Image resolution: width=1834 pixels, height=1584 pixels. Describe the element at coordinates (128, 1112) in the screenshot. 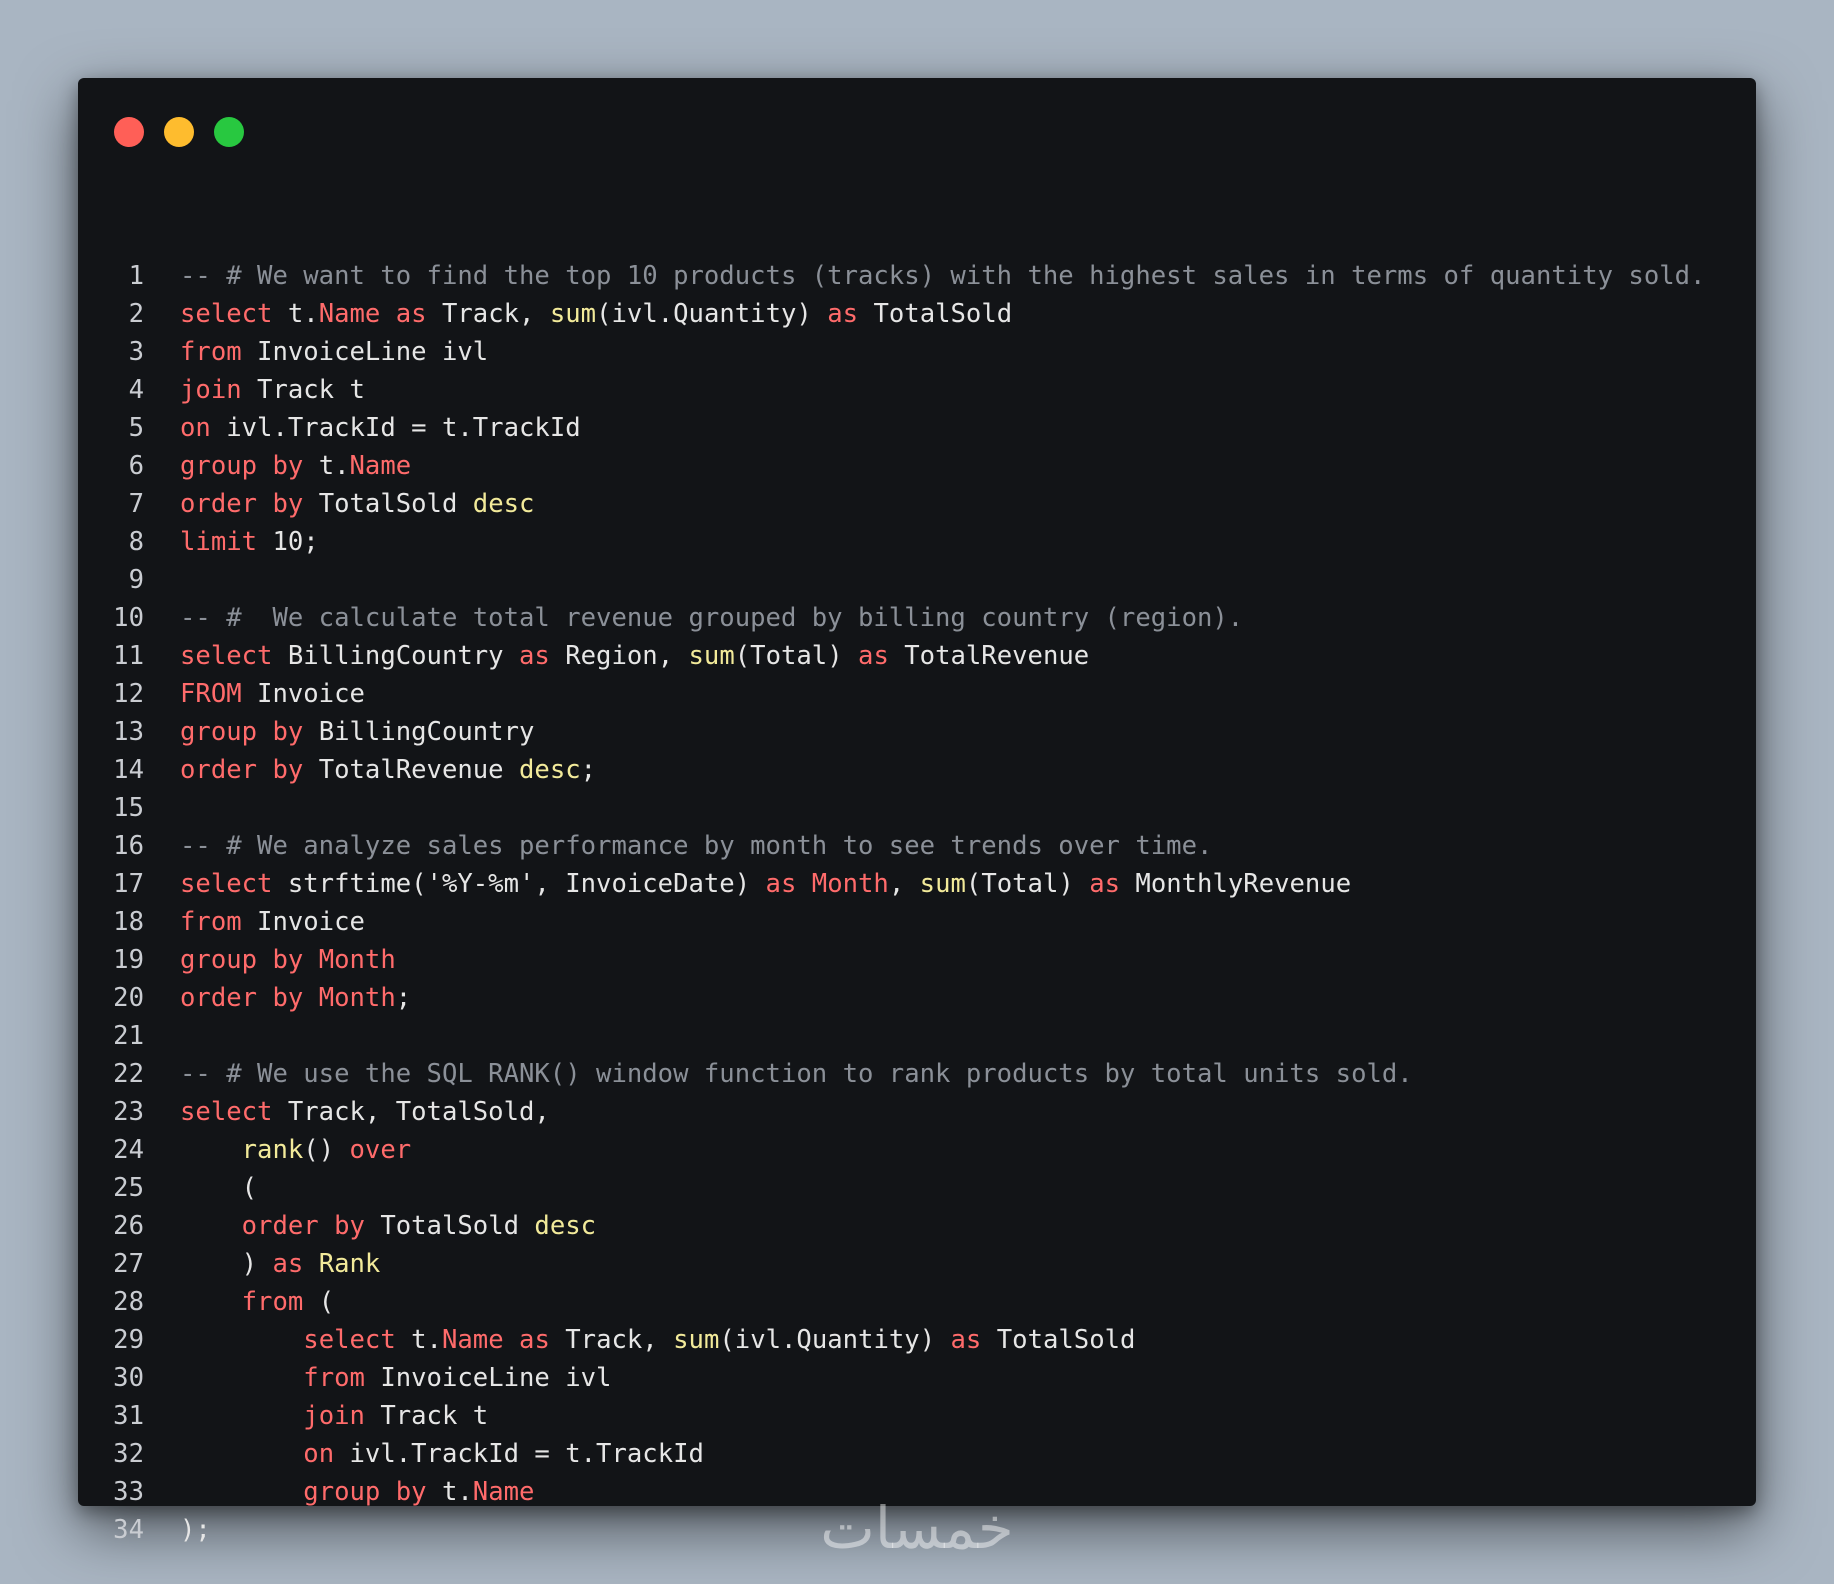

I see `line-number: 23` at that location.